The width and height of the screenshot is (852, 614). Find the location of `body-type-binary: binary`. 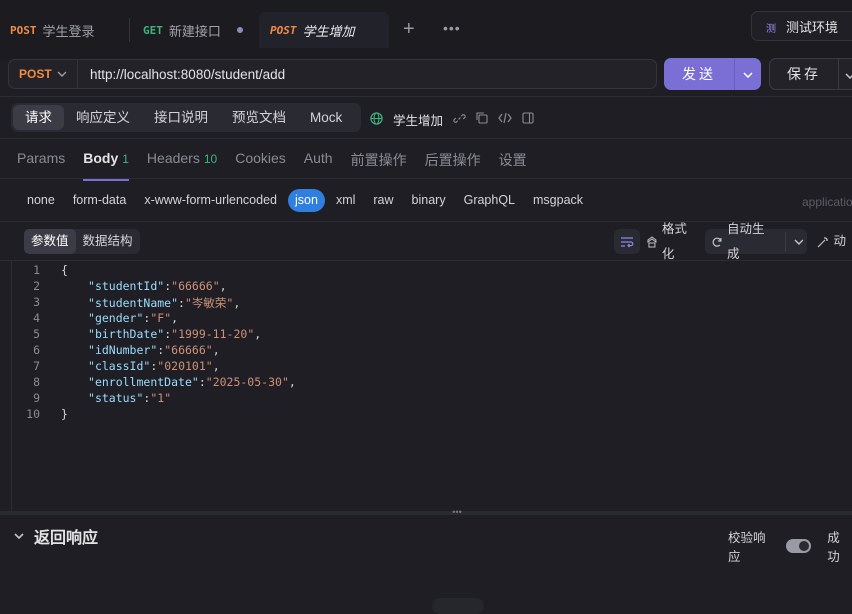

body-type-binary: binary is located at coordinates (429, 200).